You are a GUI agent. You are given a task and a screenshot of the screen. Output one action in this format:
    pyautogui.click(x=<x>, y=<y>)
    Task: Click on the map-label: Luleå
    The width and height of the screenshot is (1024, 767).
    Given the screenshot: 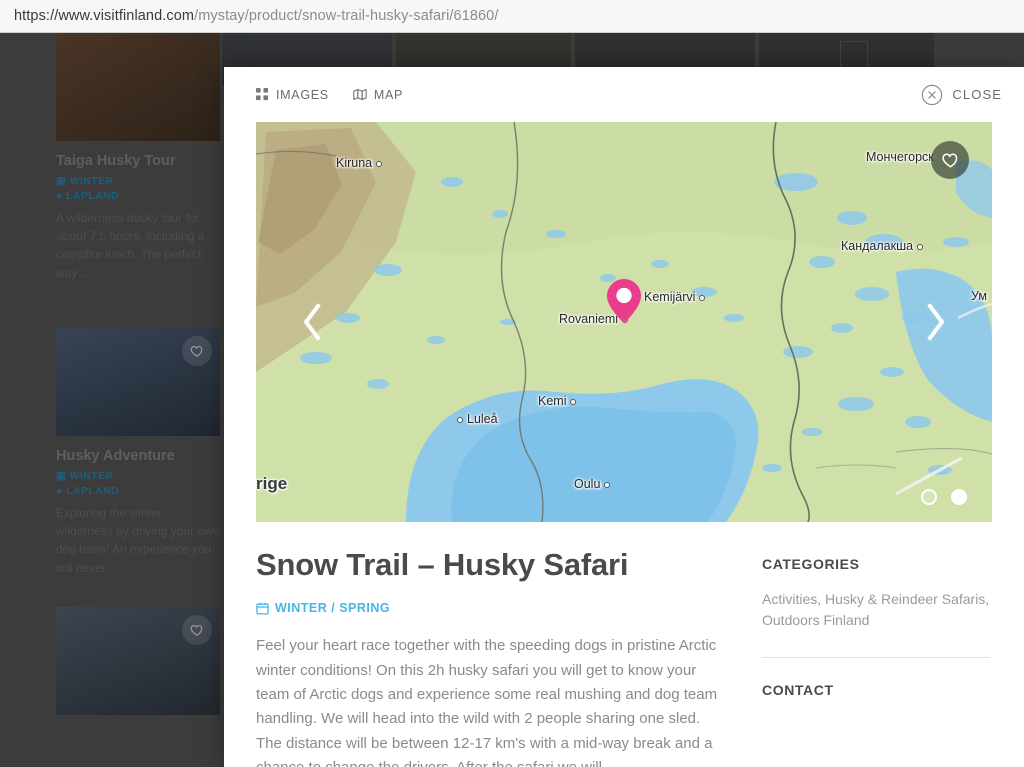 What is the action you would take?
    pyautogui.click(x=477, y=419)
    